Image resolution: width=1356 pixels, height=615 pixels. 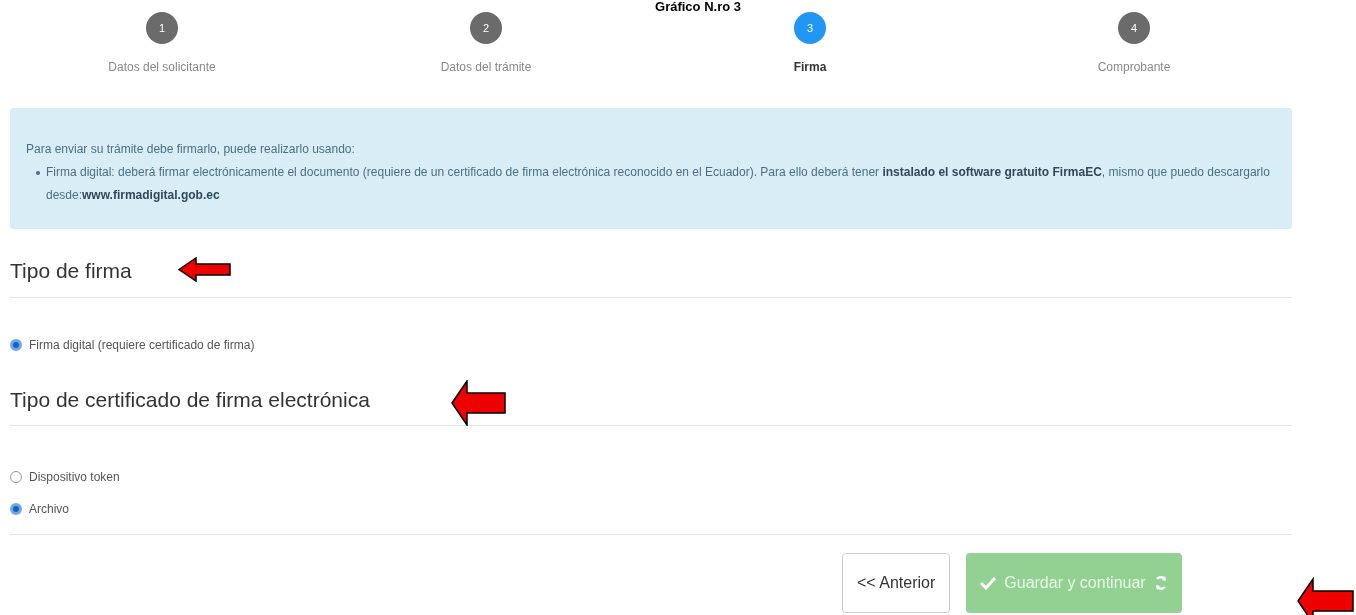 What do you see at coordinates (698, 7) in the screenshot?
I see `figure-caption: Gráfico N.ro 3` at bounding box center [698, 7].